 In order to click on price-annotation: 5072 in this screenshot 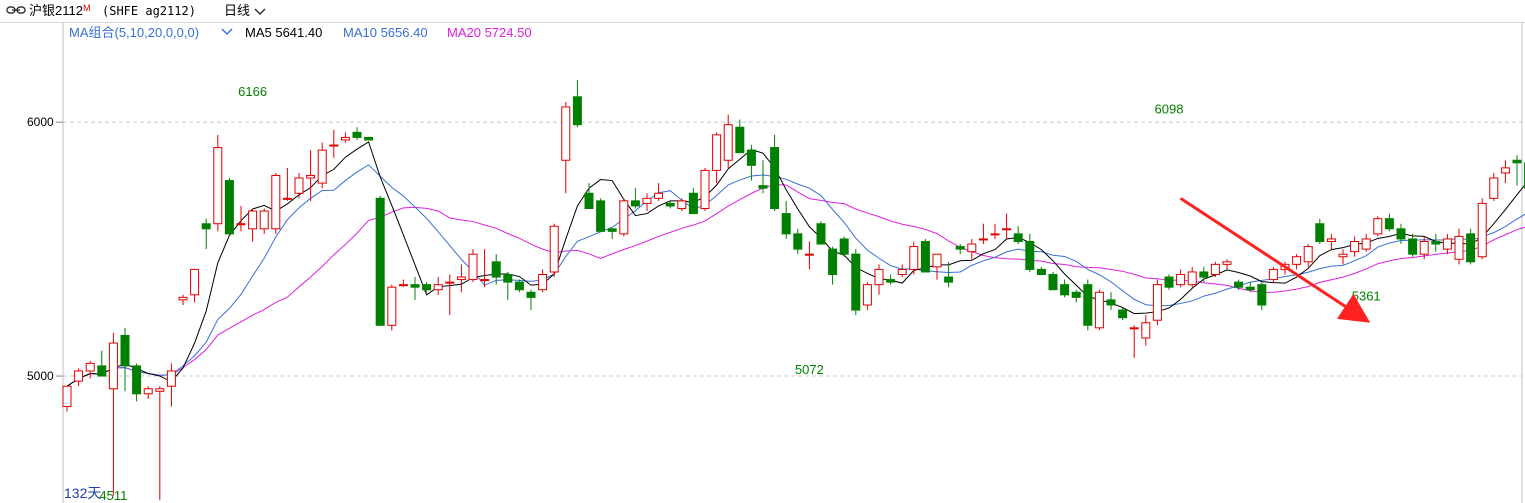, I will do `click(809, 369)`.